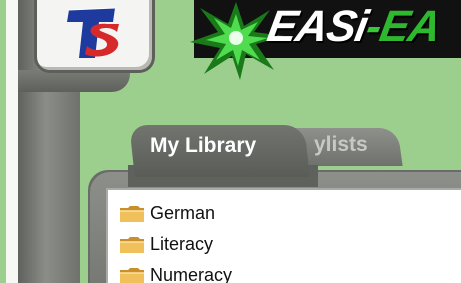 The image size is (461, 283). I want to click on folder-label: Literacy, so click(182, 244).